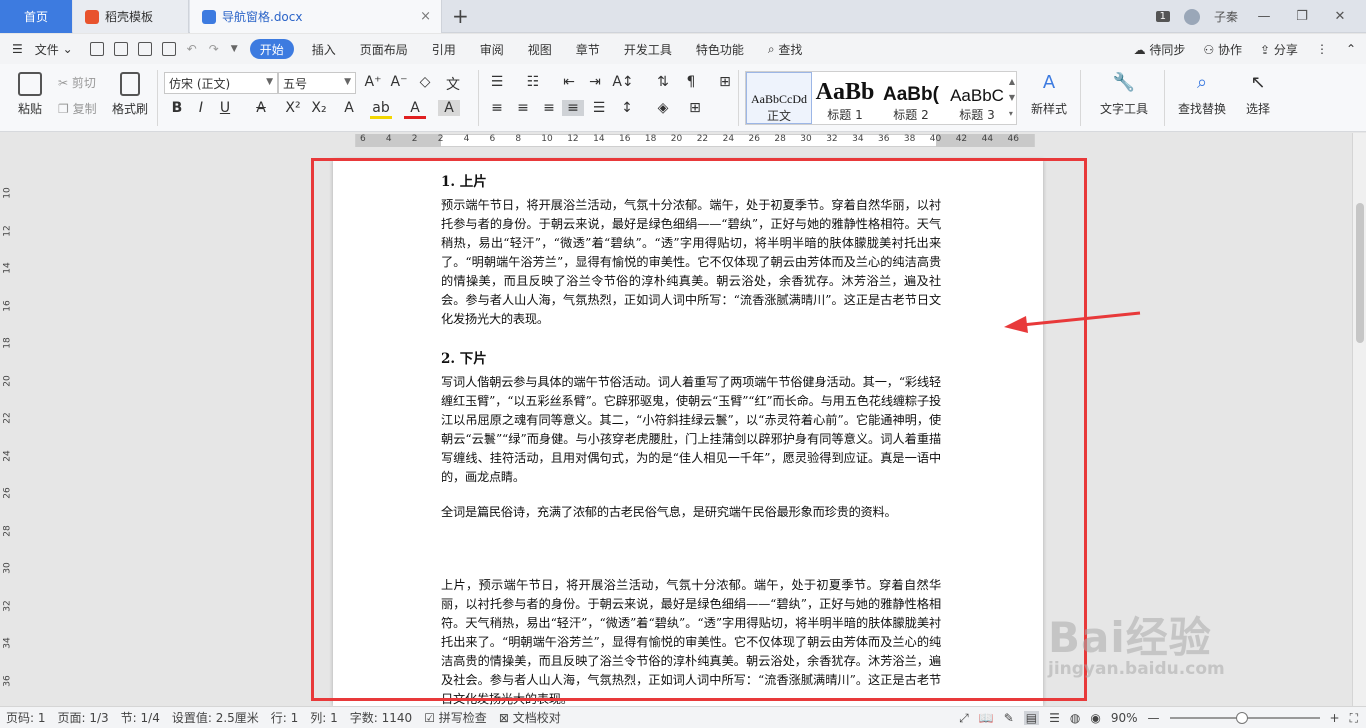 This screenshot has height=728, width=1366. Describe the element at coordinates (588, 49) in the screenshot. I see `tab-section: 章节` at that location.